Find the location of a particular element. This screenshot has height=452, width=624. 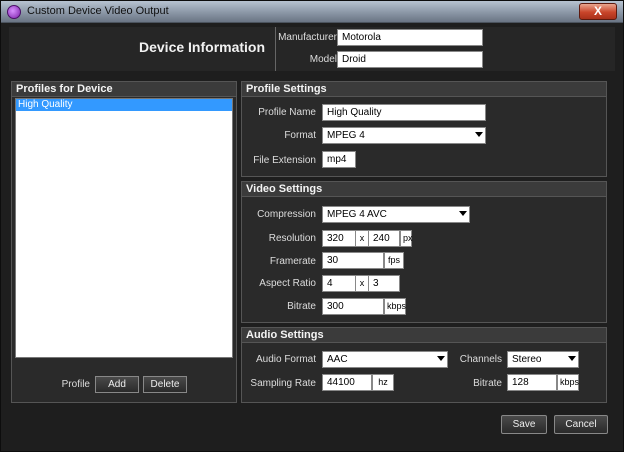

video-bitrate-input: 300 is located at coordinates (353, 306).